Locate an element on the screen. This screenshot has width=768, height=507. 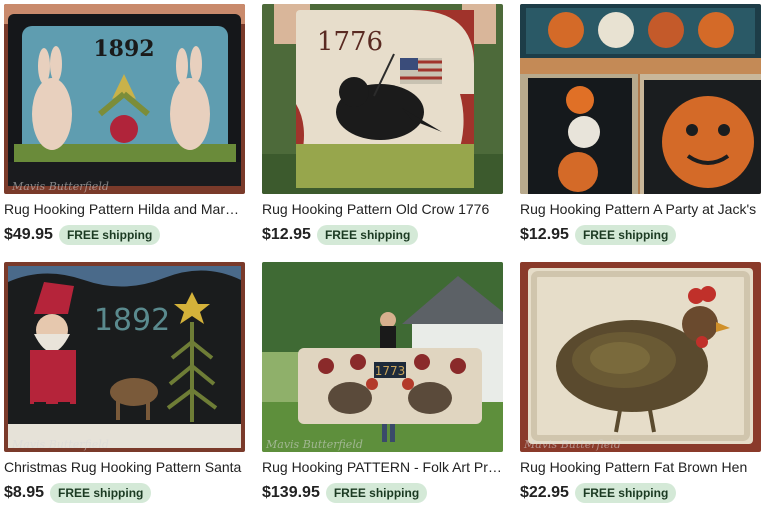
listing-image: 1773 Mavis Butterfield is located at coordinates (382, 357).